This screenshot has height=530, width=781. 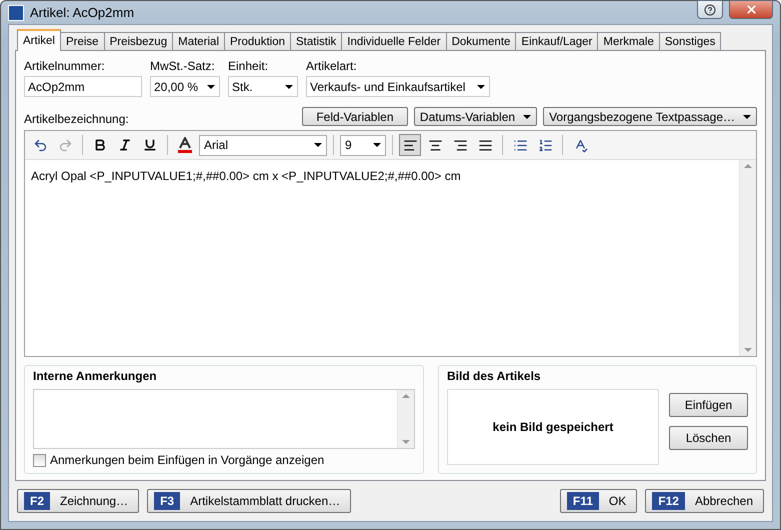 I want to click on image-placeholder-text: kein Bild gespeichert, so click(x=553, y=427).